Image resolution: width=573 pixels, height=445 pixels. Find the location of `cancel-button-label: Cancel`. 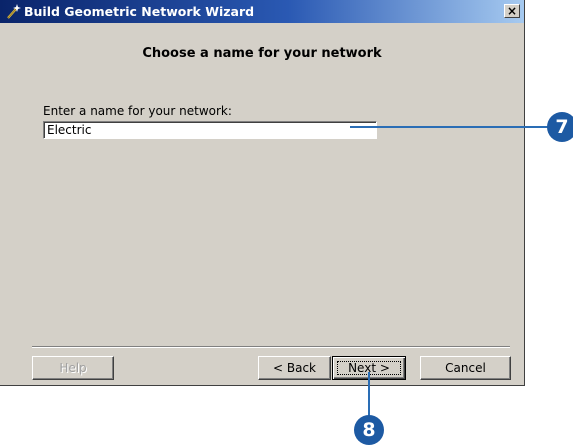

cancel-button-label: Cancel is located at coordinates (465, 367).